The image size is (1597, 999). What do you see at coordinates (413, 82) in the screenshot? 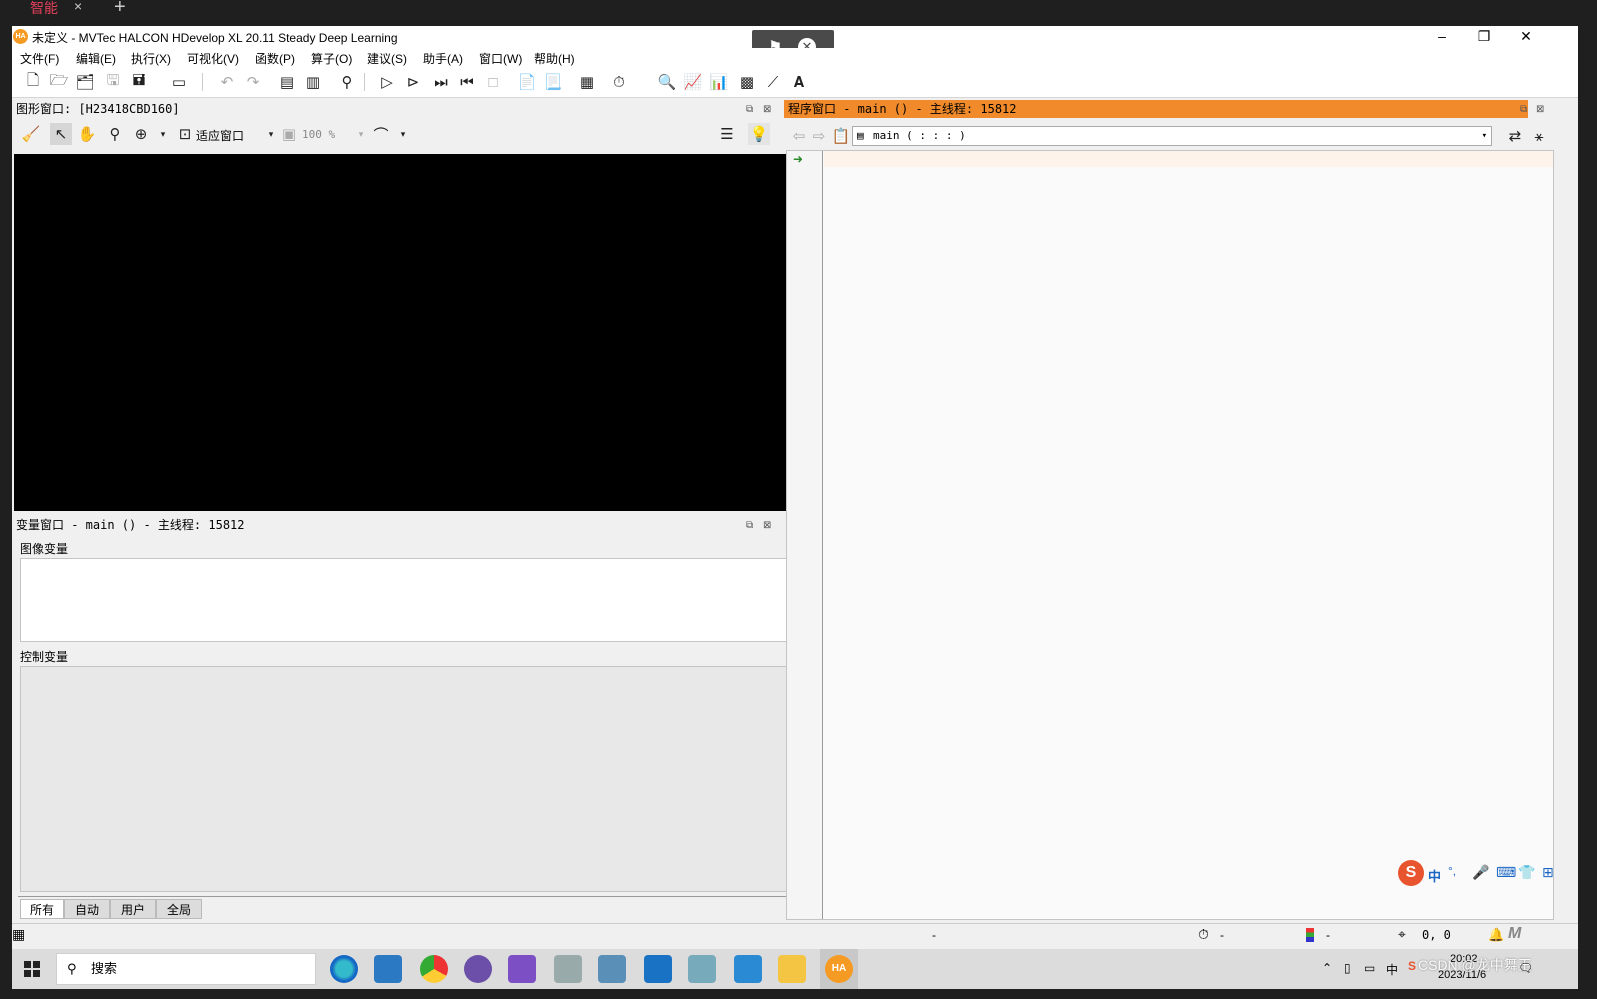
I see `step-over-icon: ⊳` at bounding box center [413, 82].